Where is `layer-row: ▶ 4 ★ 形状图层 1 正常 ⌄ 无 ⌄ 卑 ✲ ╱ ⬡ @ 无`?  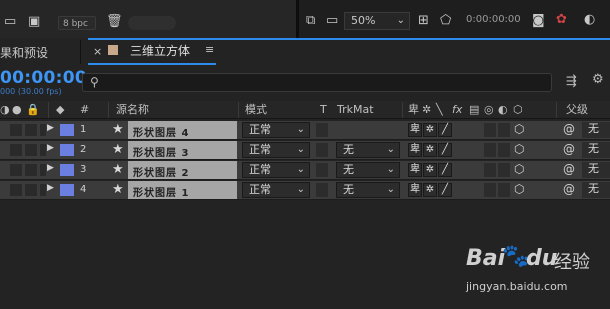 layer-row: ▶ 4 ★ 形状图层 1 正常 ⌄ 无 ⌄ 卑 ✲ ╱ ⬡ @ 无 is located at coordinates (305, 190).